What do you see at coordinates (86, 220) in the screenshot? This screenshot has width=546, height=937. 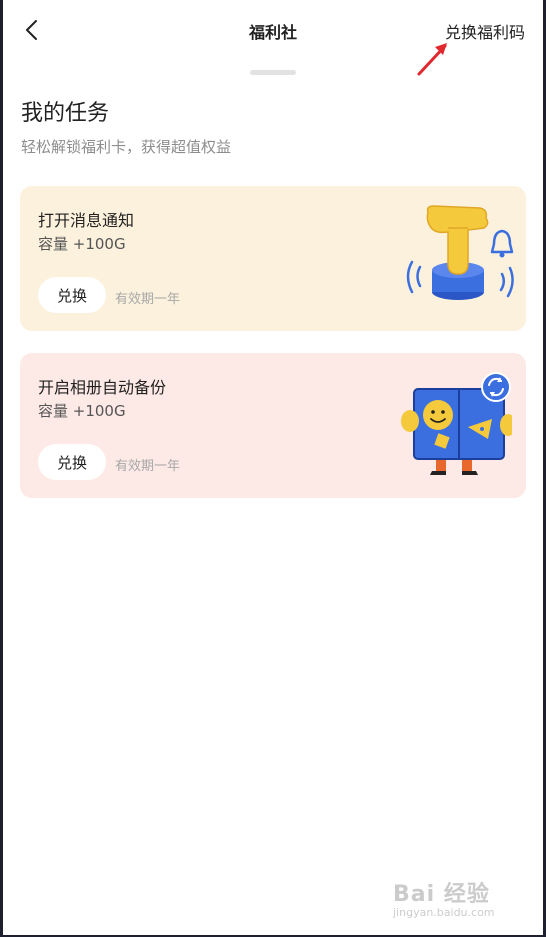 I see `task-name: 打开消息通知` at bounding box center [86, 220].